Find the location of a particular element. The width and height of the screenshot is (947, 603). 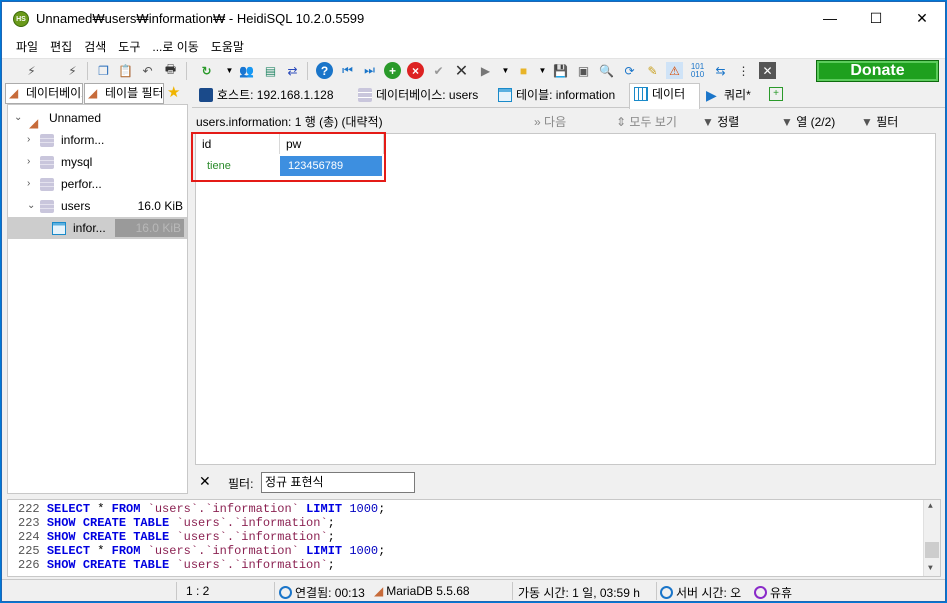

tab-query: ▶ 쿼리* is located at coordinates (726, 96).